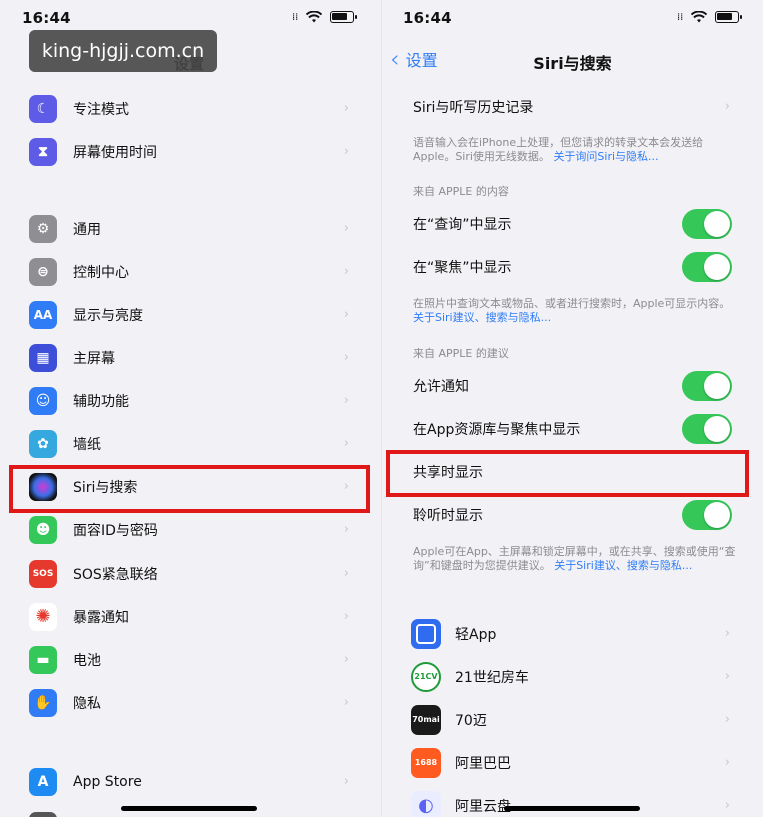 This screenshot has height=817, width=763. I want to click on settings-item-control-center: ⊜ 控制中心 ›, so click(190, 271).